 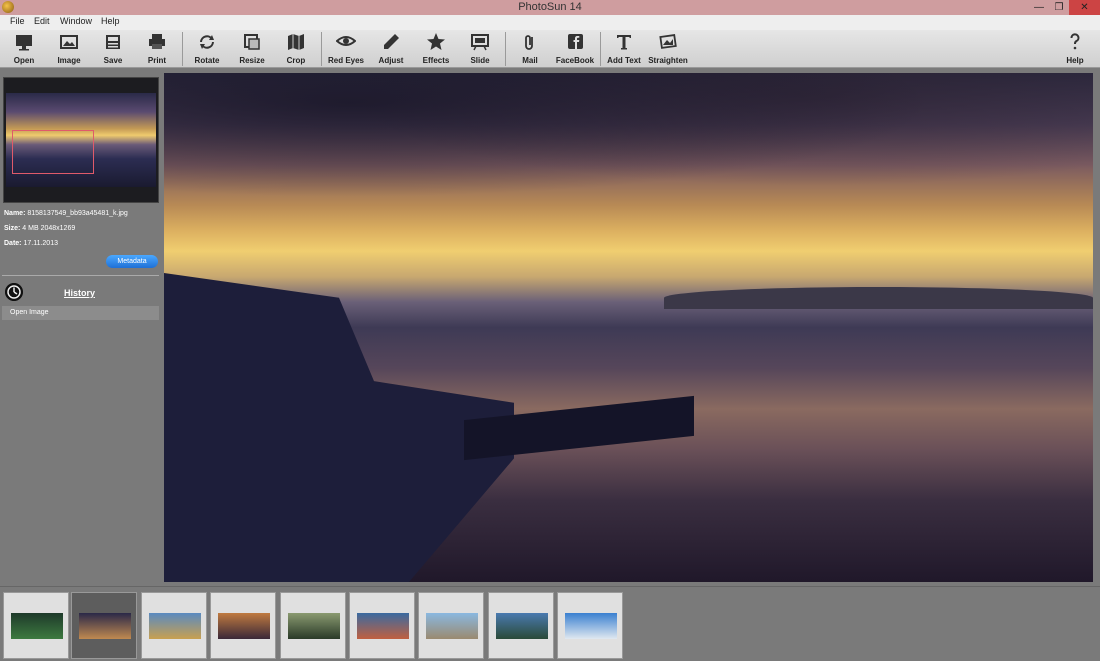 I want to click on menu-window: Window, so click(x=76, y=21).